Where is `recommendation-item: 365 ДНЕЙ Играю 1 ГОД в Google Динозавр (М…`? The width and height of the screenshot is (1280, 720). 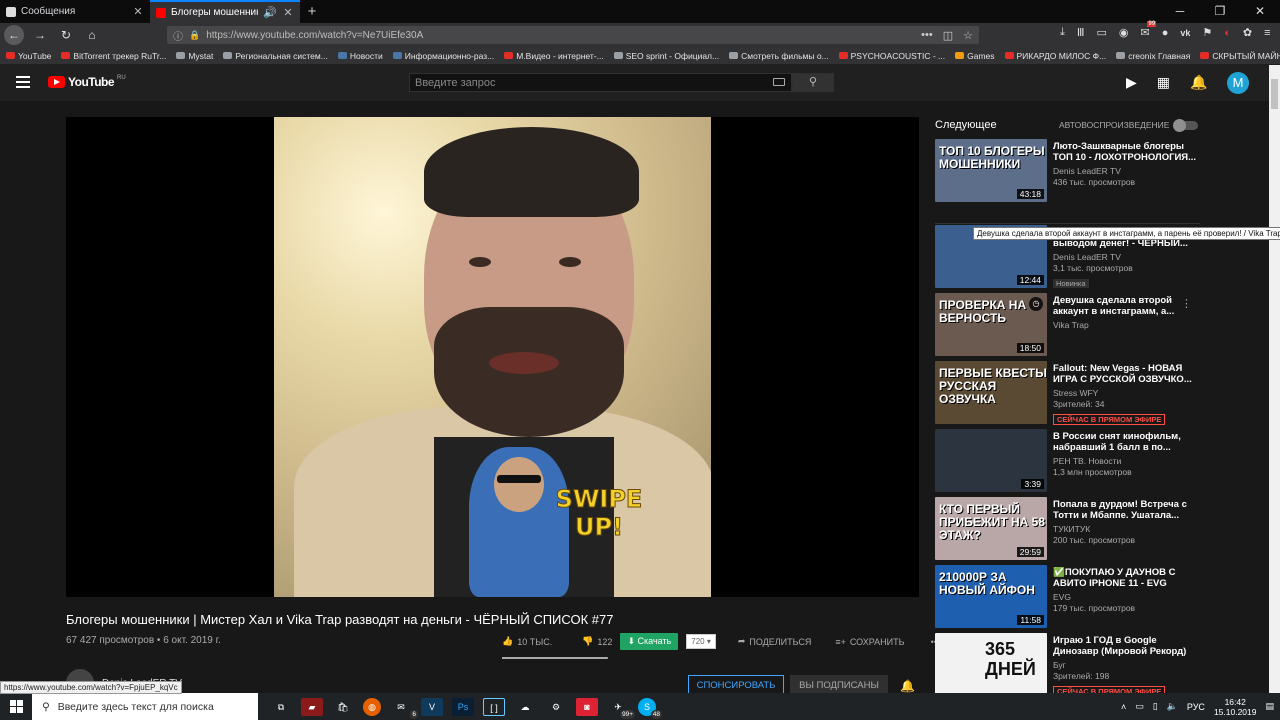
recommendation-item: 365 ДНЕЙ Играю 1 ГОД в Google Динозавр (М… is located at coordinates (1067, 667).